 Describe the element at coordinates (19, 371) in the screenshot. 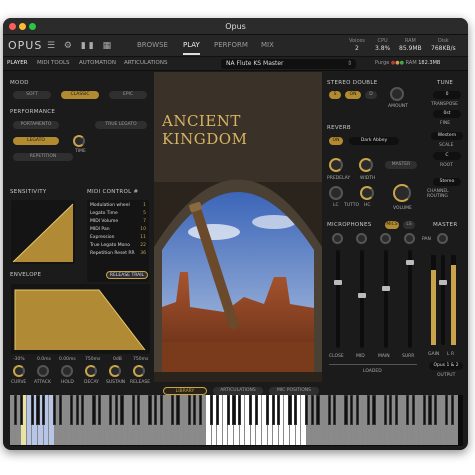

I see `curve-knob` at that location.